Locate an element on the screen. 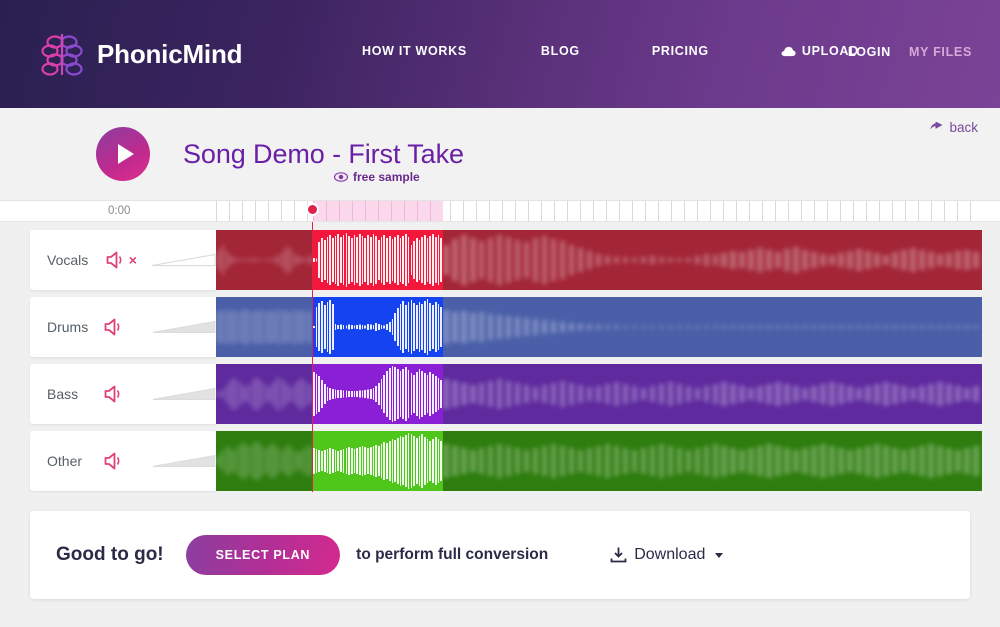 Image resolution: width=1000 pixels, height=627 pixels. login-link: LOGIN is located at coordinates (869, 52).